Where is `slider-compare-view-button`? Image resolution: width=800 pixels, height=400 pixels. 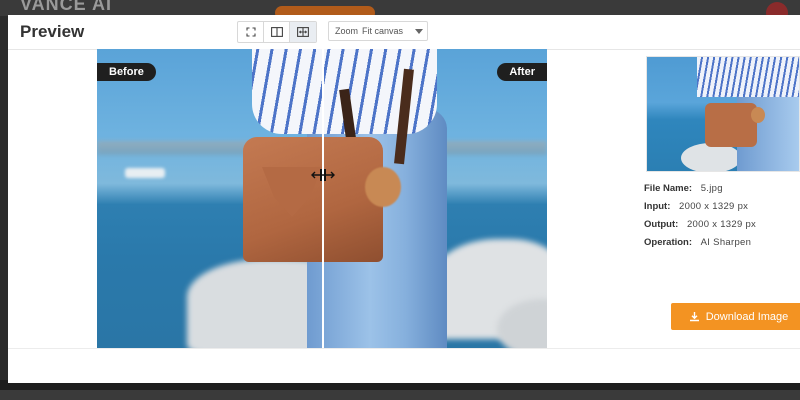 slider-compare-view-button is located at coordinates (303, 32).